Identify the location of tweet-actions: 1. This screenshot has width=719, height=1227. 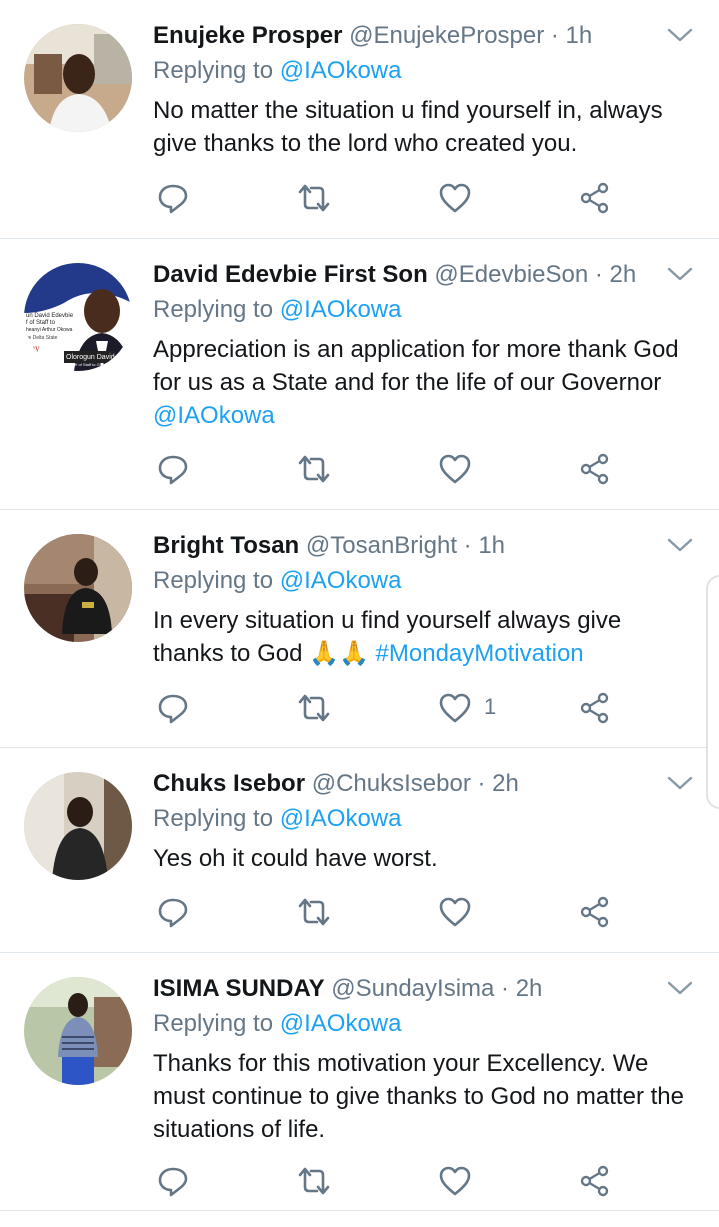
(359, 708).